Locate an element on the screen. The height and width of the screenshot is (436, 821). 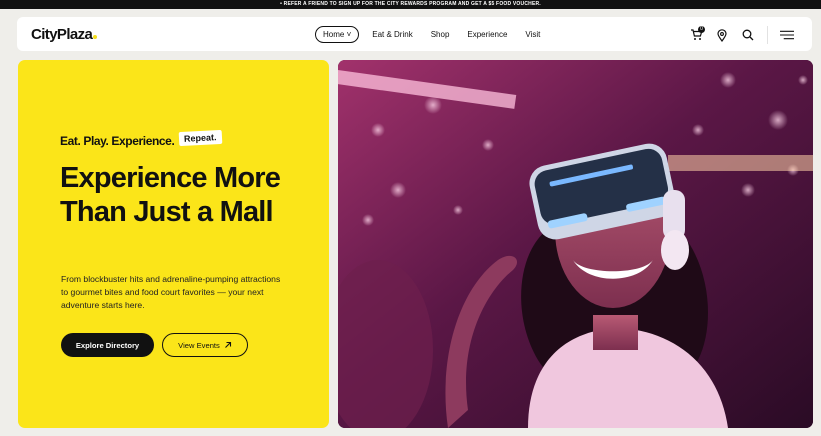
nav-item-visit: Visit is located at coordinates (532, 34).